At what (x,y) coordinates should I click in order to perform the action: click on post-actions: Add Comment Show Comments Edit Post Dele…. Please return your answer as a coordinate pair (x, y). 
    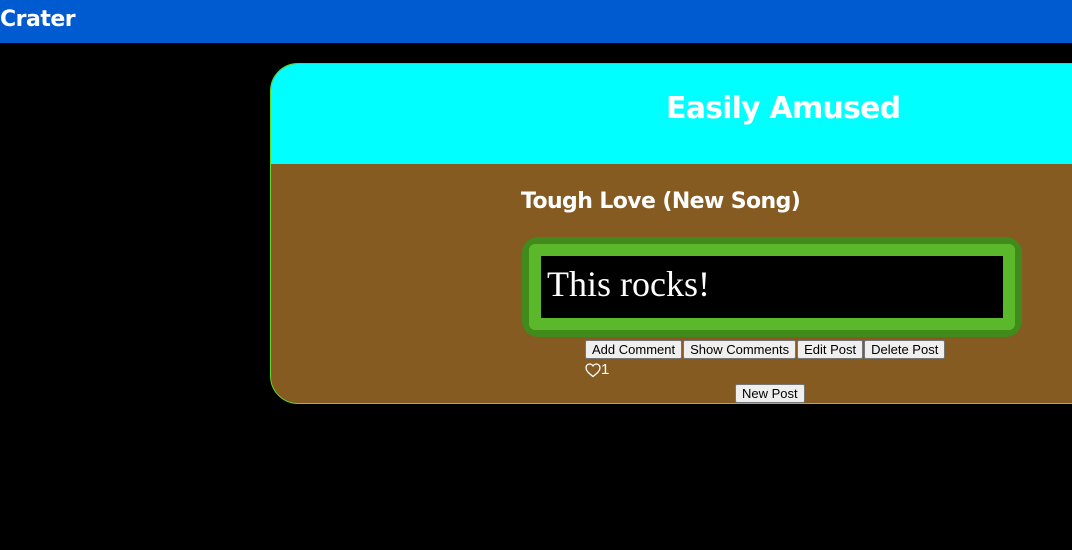
    Looking at the image, I should click on (765, 349).